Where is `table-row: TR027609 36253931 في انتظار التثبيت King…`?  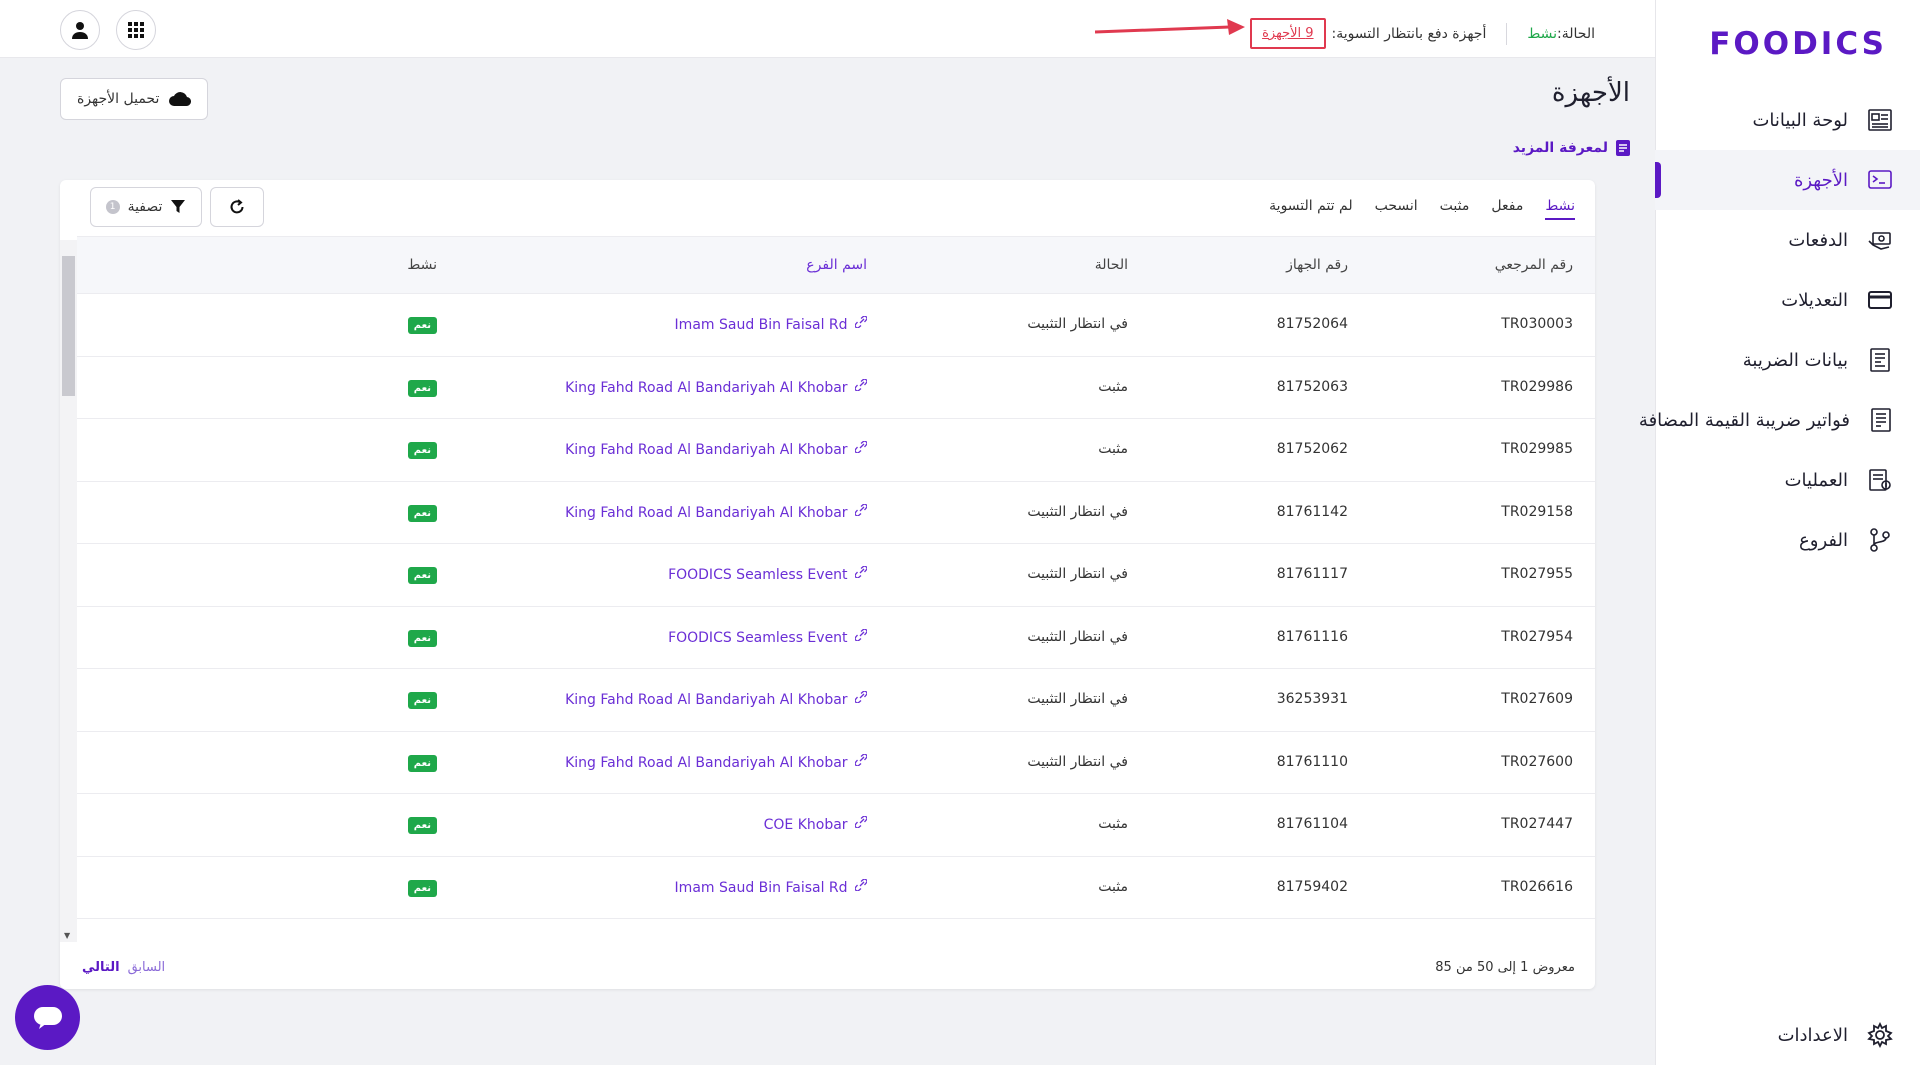 table-row: TR027609 36253931 في انتظار التثبيت King… is located at coordinates (836, 700).